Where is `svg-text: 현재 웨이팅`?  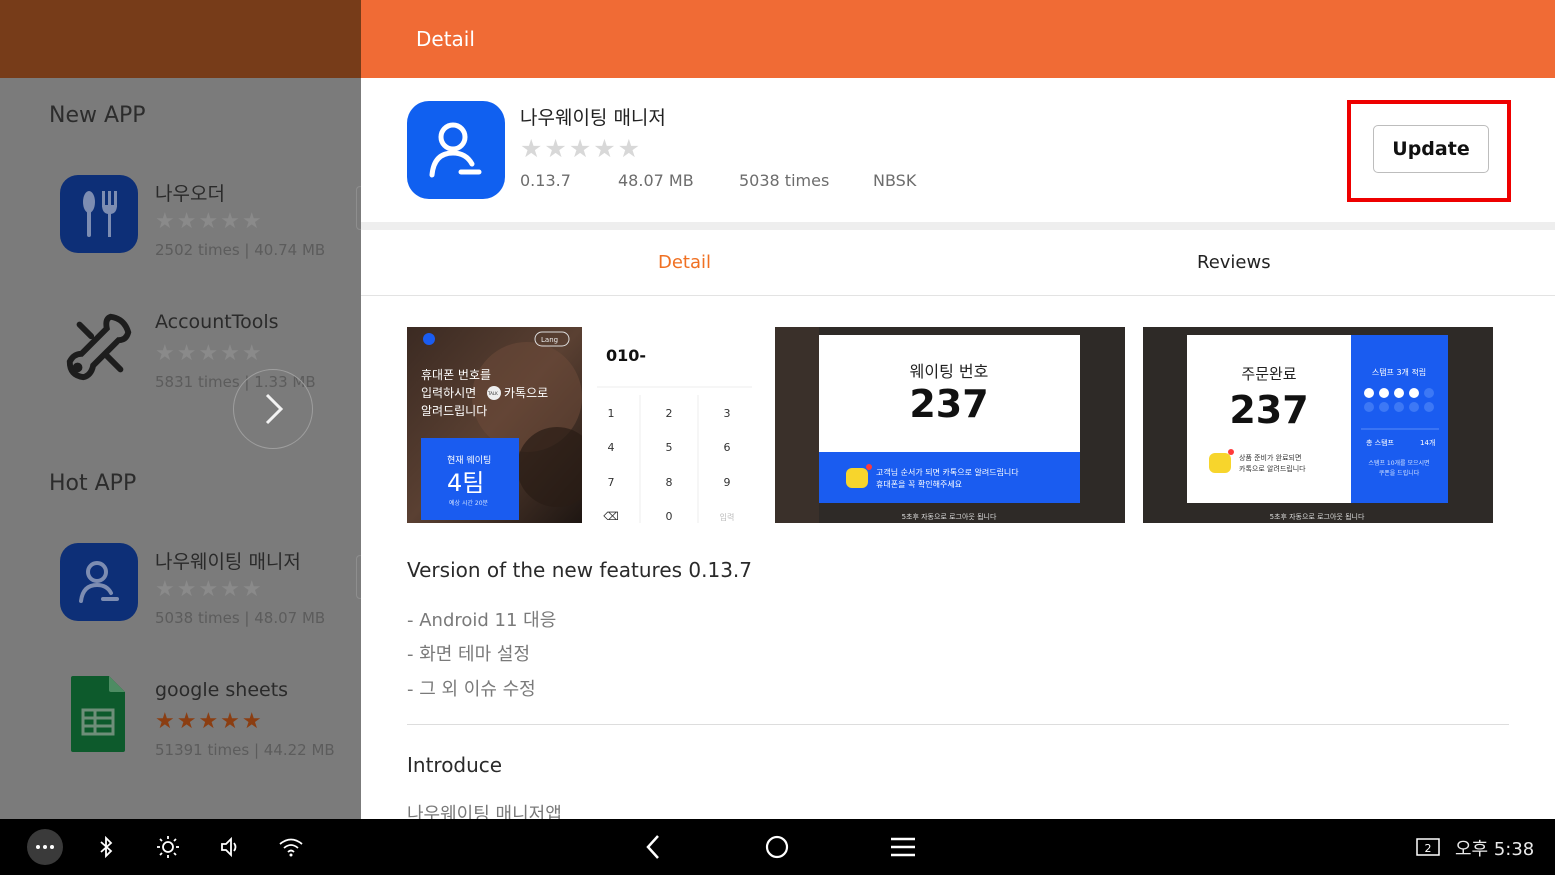
svg-text: 현재 웨이팅 is located at coordinates (469, 460).